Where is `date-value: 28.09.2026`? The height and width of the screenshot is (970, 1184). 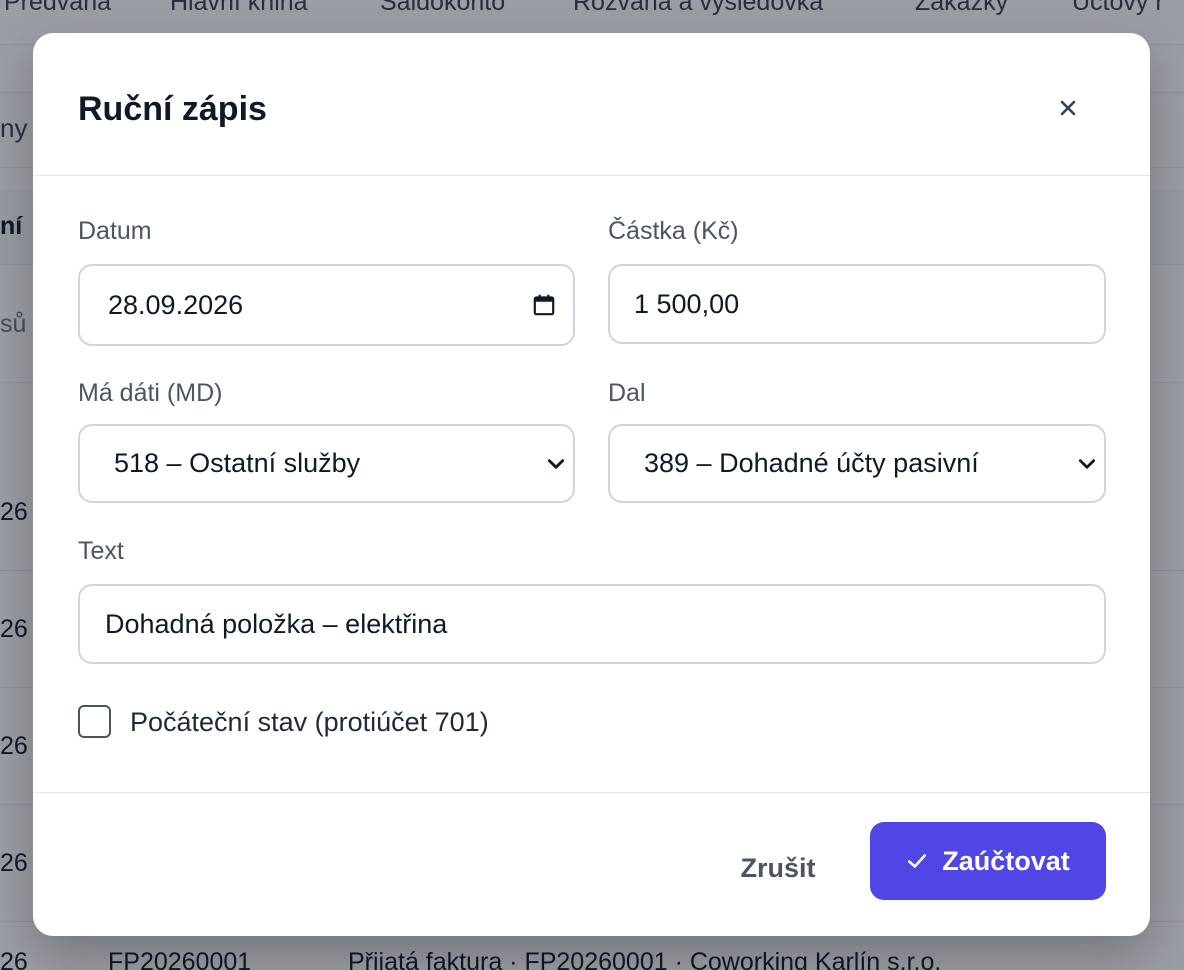
date-value: 28.09.2026 is located at coordinates (176, 304).